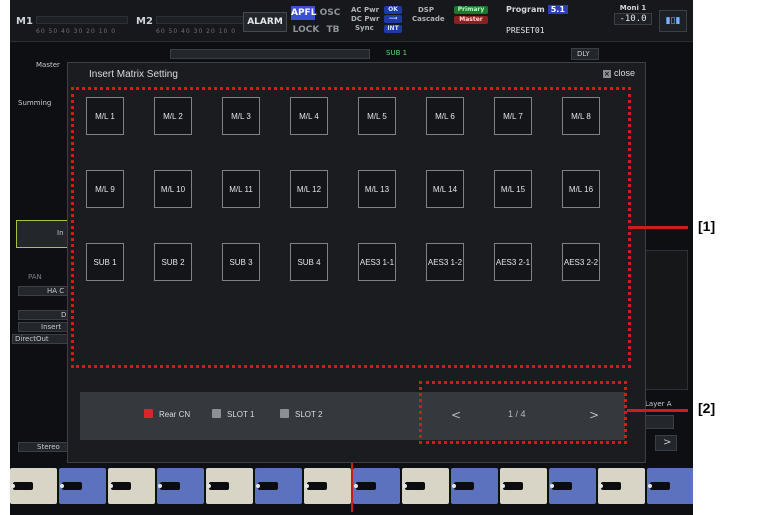  What do you see at coordinates (133, 74) in the screenshot?
I see `dialog-title: Insert Matrix Setting` at bounding box center [133, 74].